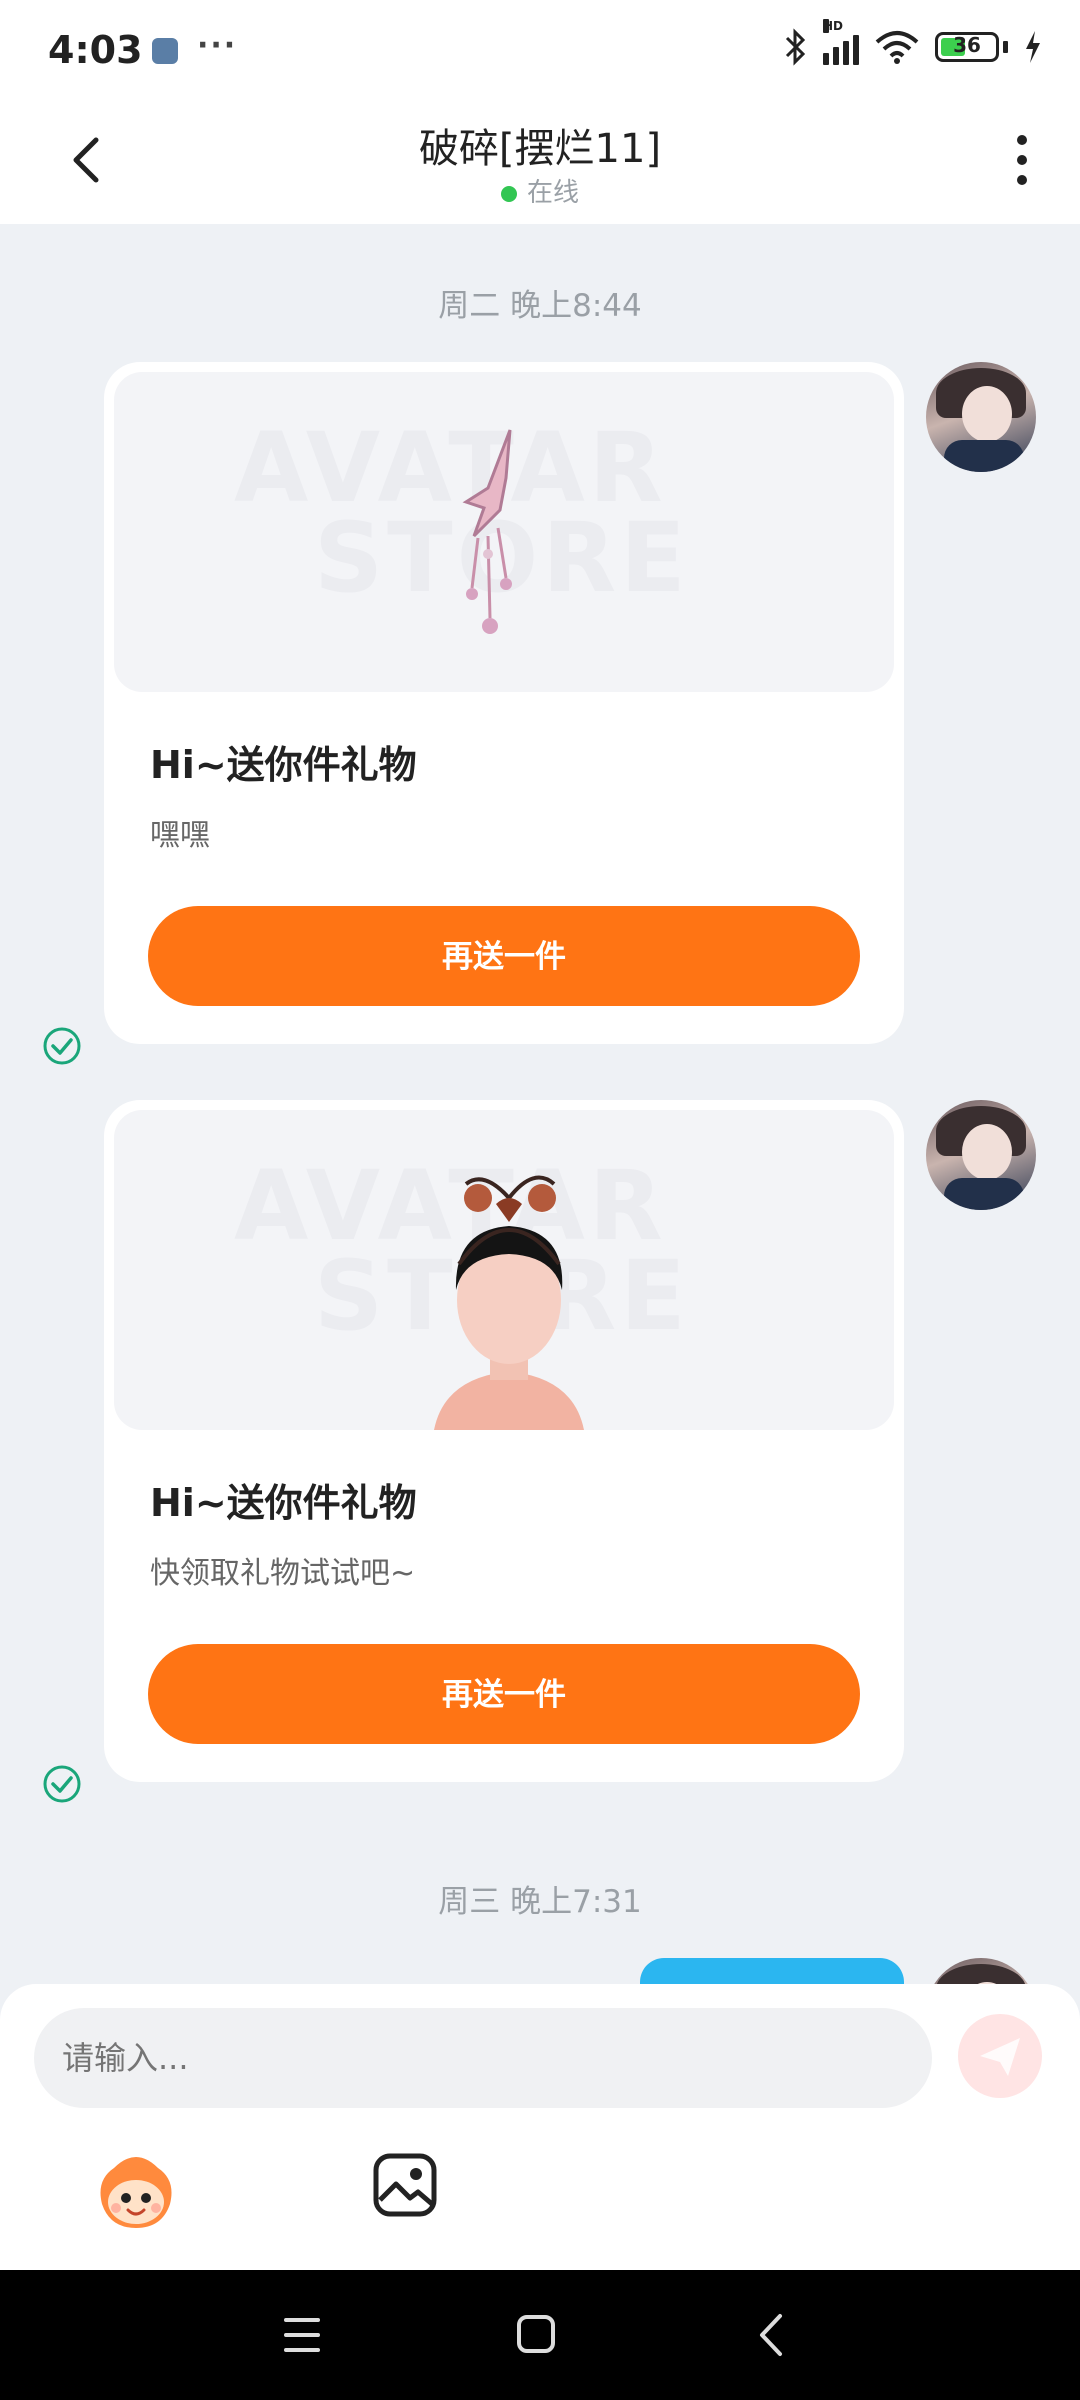  What do you see at coordinates (302, 2335) in the screenshot?
I see `recent-apps-icon` at bounding box center [302, 2335].